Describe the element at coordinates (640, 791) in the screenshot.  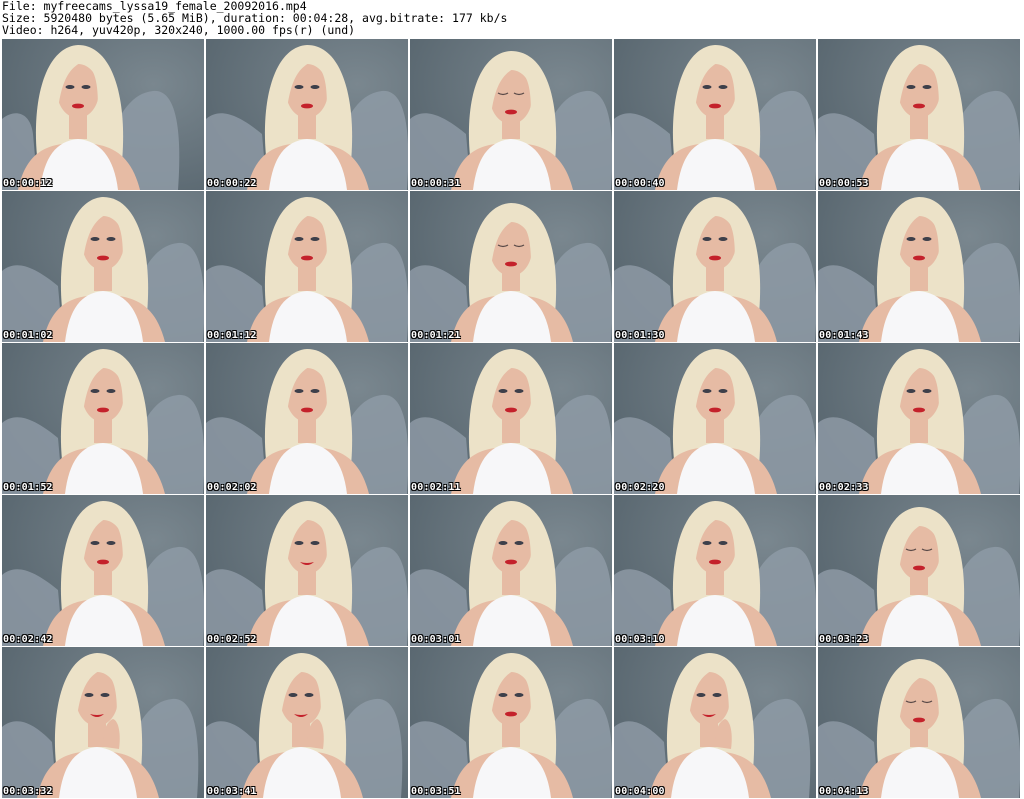
I see `thumbnail-timestamp: 00:04:00` at that location.